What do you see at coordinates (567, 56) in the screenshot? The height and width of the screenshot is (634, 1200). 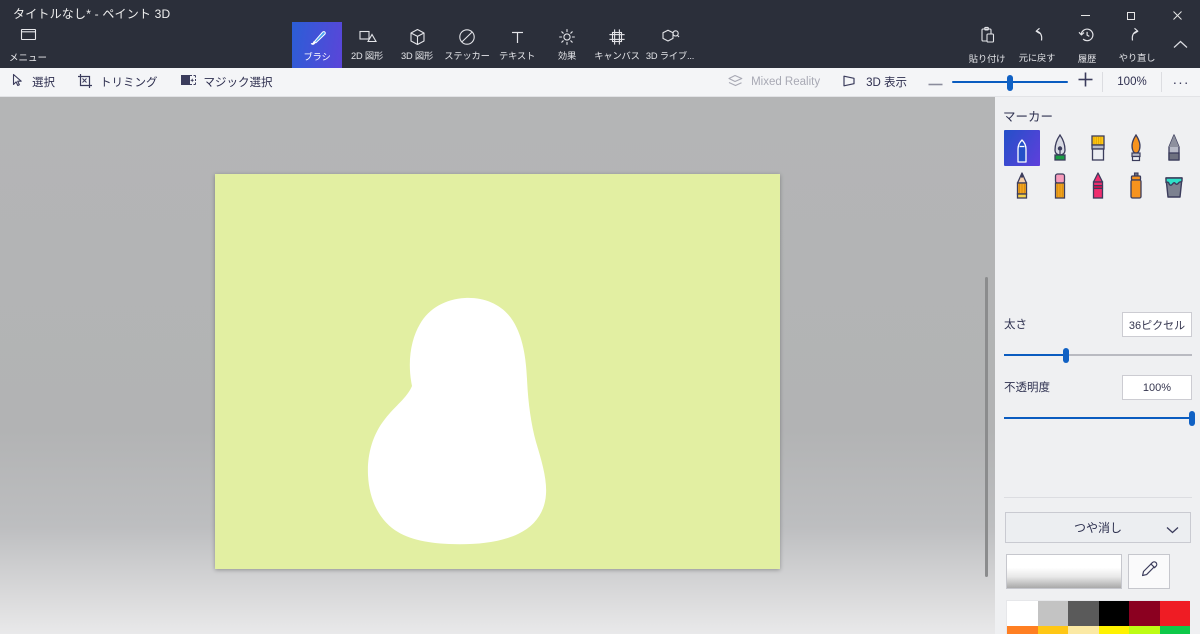 I see `tab-label: 効果` at bounding box center [567, 56].